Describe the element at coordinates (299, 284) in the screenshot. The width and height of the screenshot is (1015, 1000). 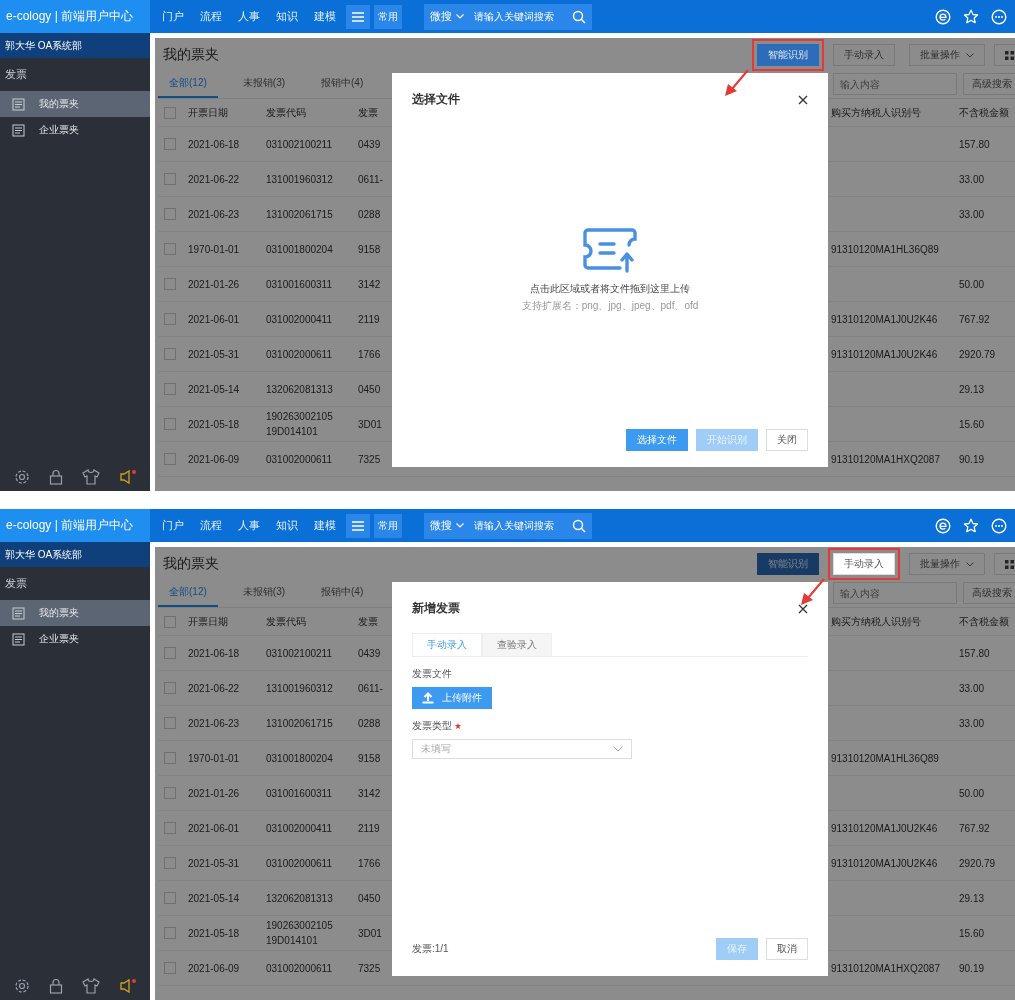
I see `table-cell-text: 031001600311` at that location.